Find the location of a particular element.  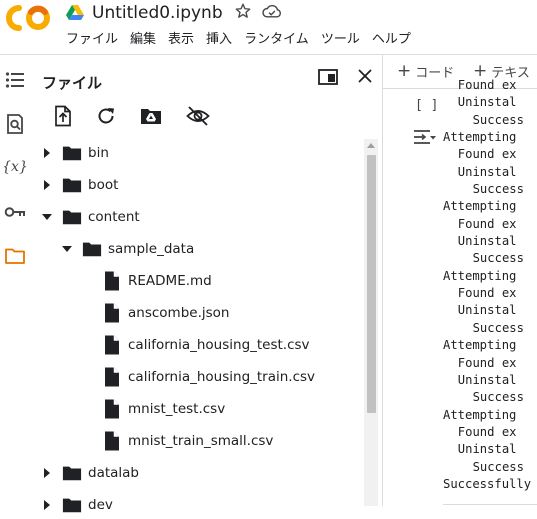

secrets-key-icon is located at coordinates (14, 212).